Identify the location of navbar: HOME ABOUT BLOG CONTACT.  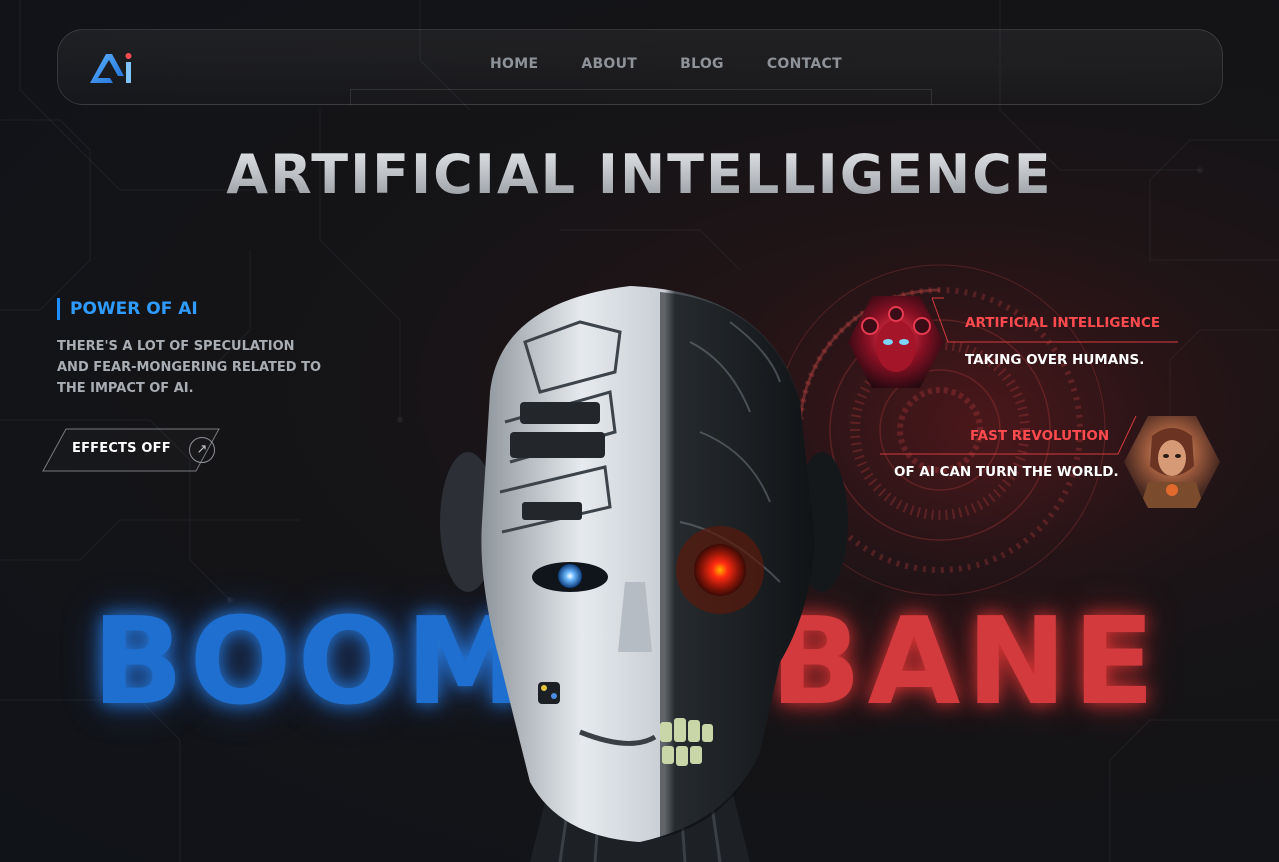
(640, 67).